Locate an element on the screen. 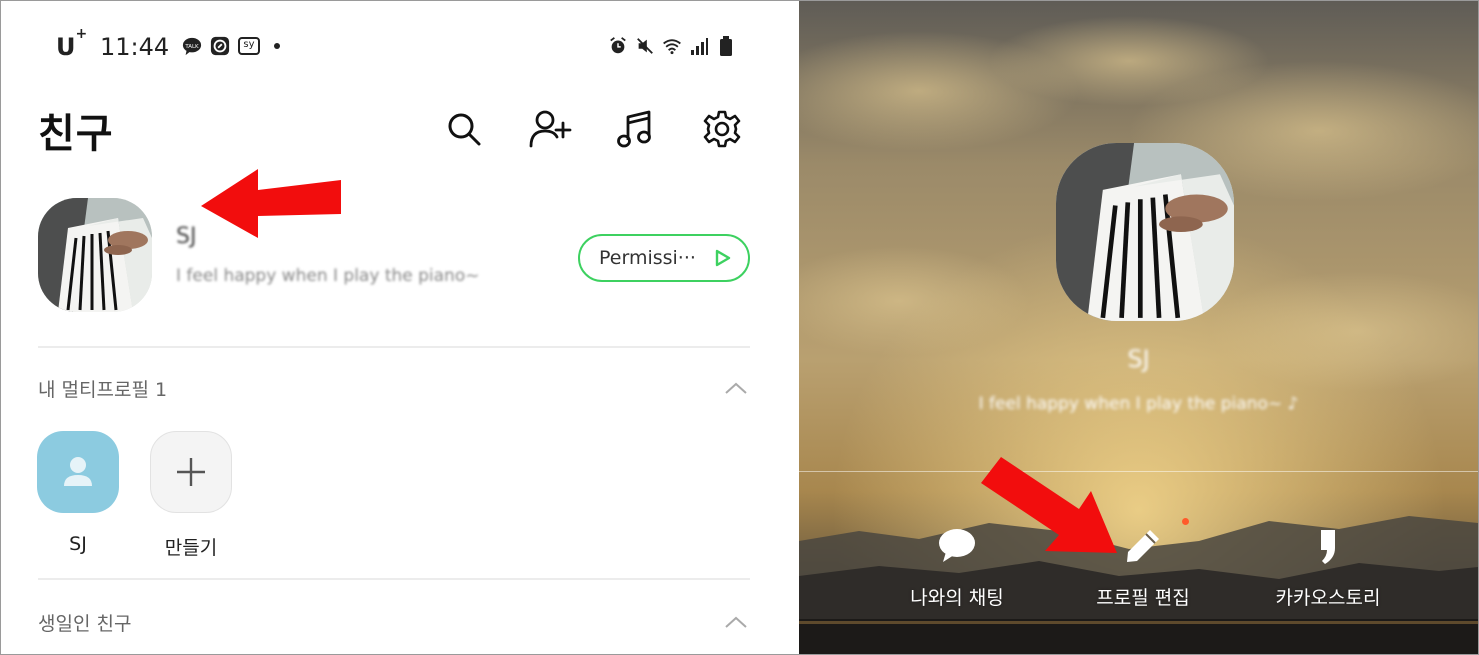 Image resolution: width=1479 pixels, height=655 pixels. kakaostory-button: 카카오스토리 is located at coordinates (1328, 565).